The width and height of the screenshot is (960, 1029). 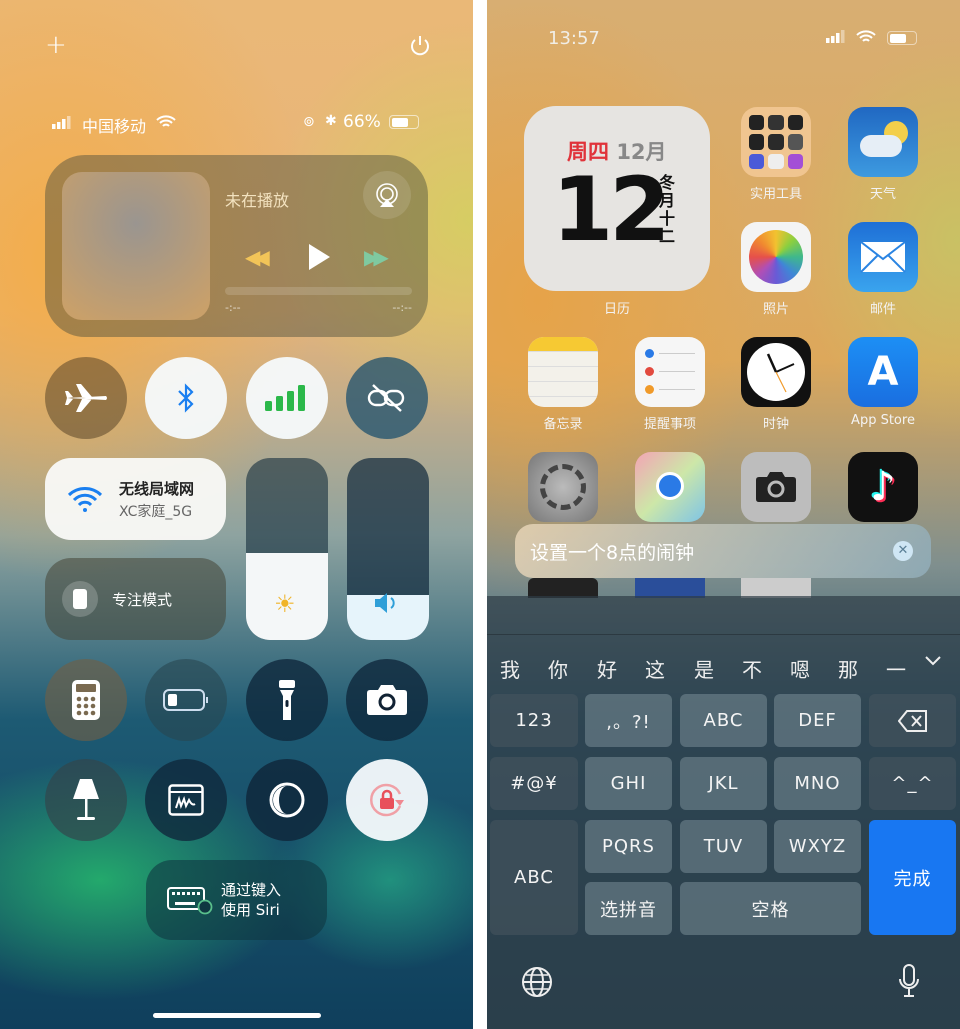 I want to click on bluetooth-status-icon: ✱, so click(x=331, y=121).